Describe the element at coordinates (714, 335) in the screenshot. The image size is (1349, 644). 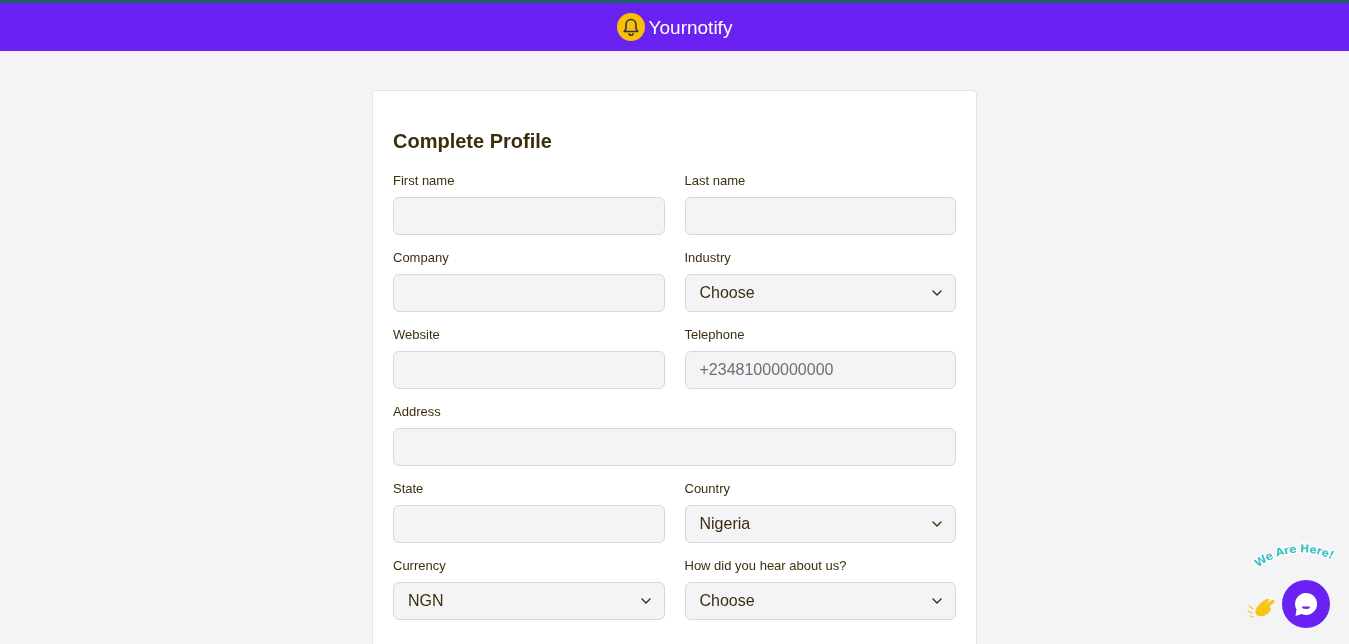
I see `field-label: Telephone` at that location.